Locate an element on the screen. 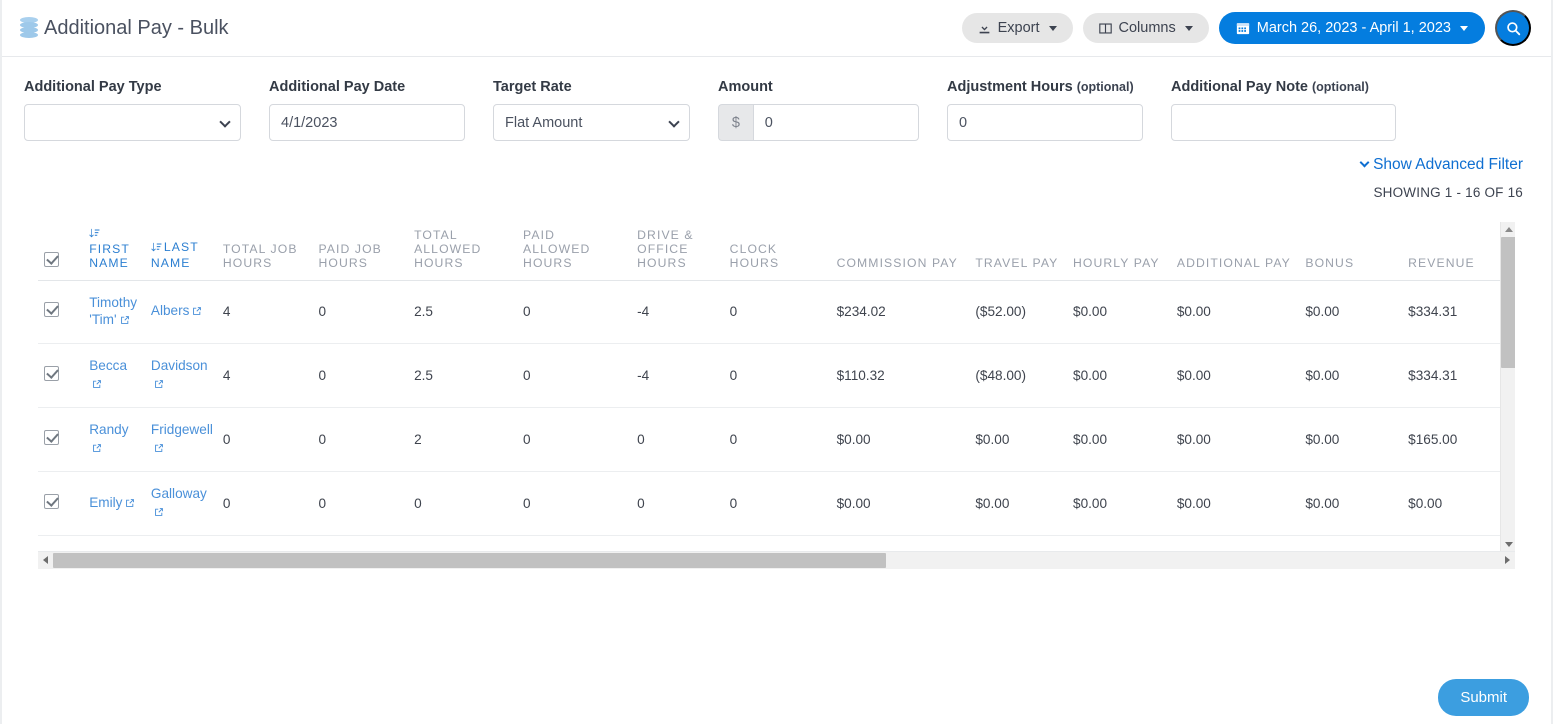 This screenshot has height=724, width=1553. scroll-right-arrow is located at coordinates (1507, 560).